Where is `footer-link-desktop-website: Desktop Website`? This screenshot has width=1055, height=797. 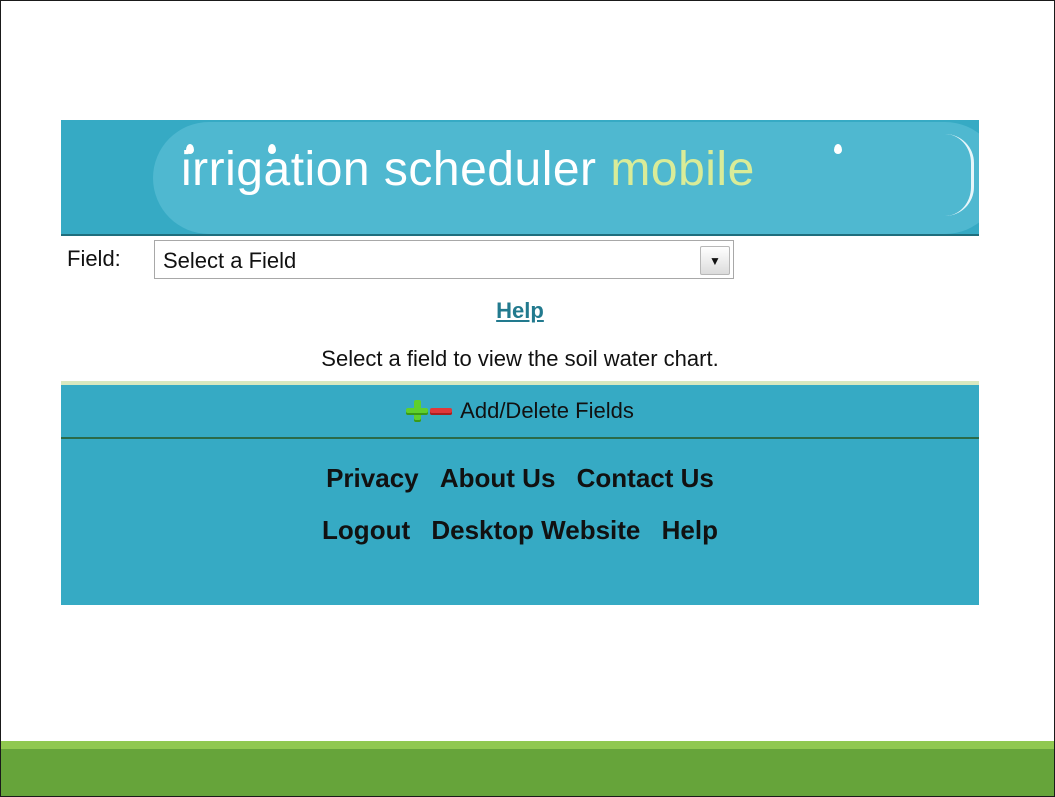 footer-link-desktop-website: Desktop Website is located at coordinates (535, 530).